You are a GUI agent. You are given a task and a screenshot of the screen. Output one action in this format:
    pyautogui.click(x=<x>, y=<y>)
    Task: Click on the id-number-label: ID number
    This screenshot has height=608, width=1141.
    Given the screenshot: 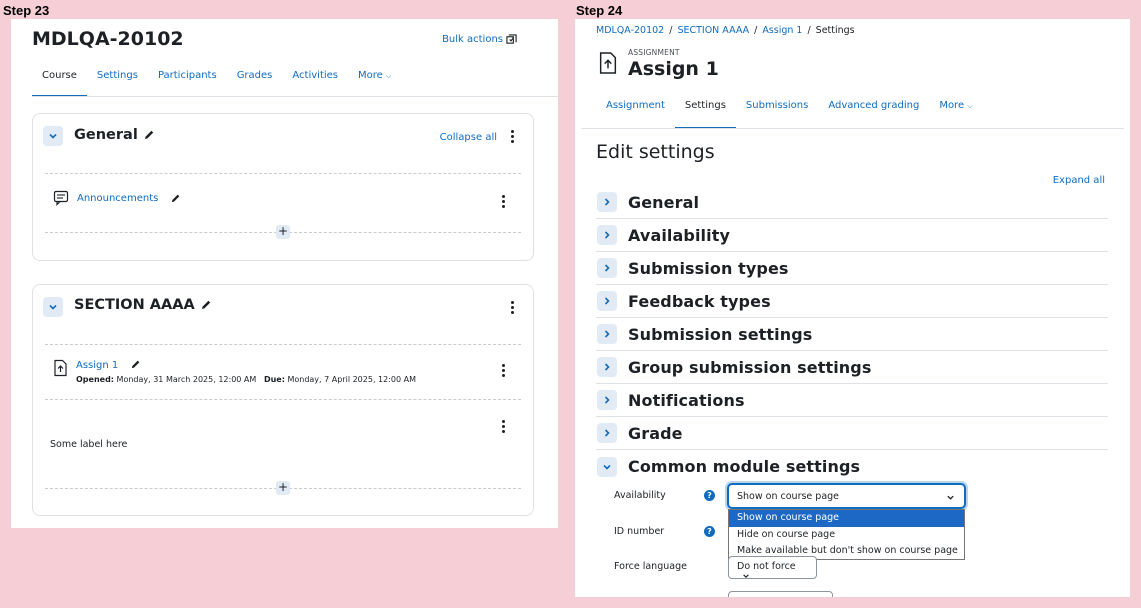 What is the action you would take?
    pyautogui.click(x=639, y=531)
    